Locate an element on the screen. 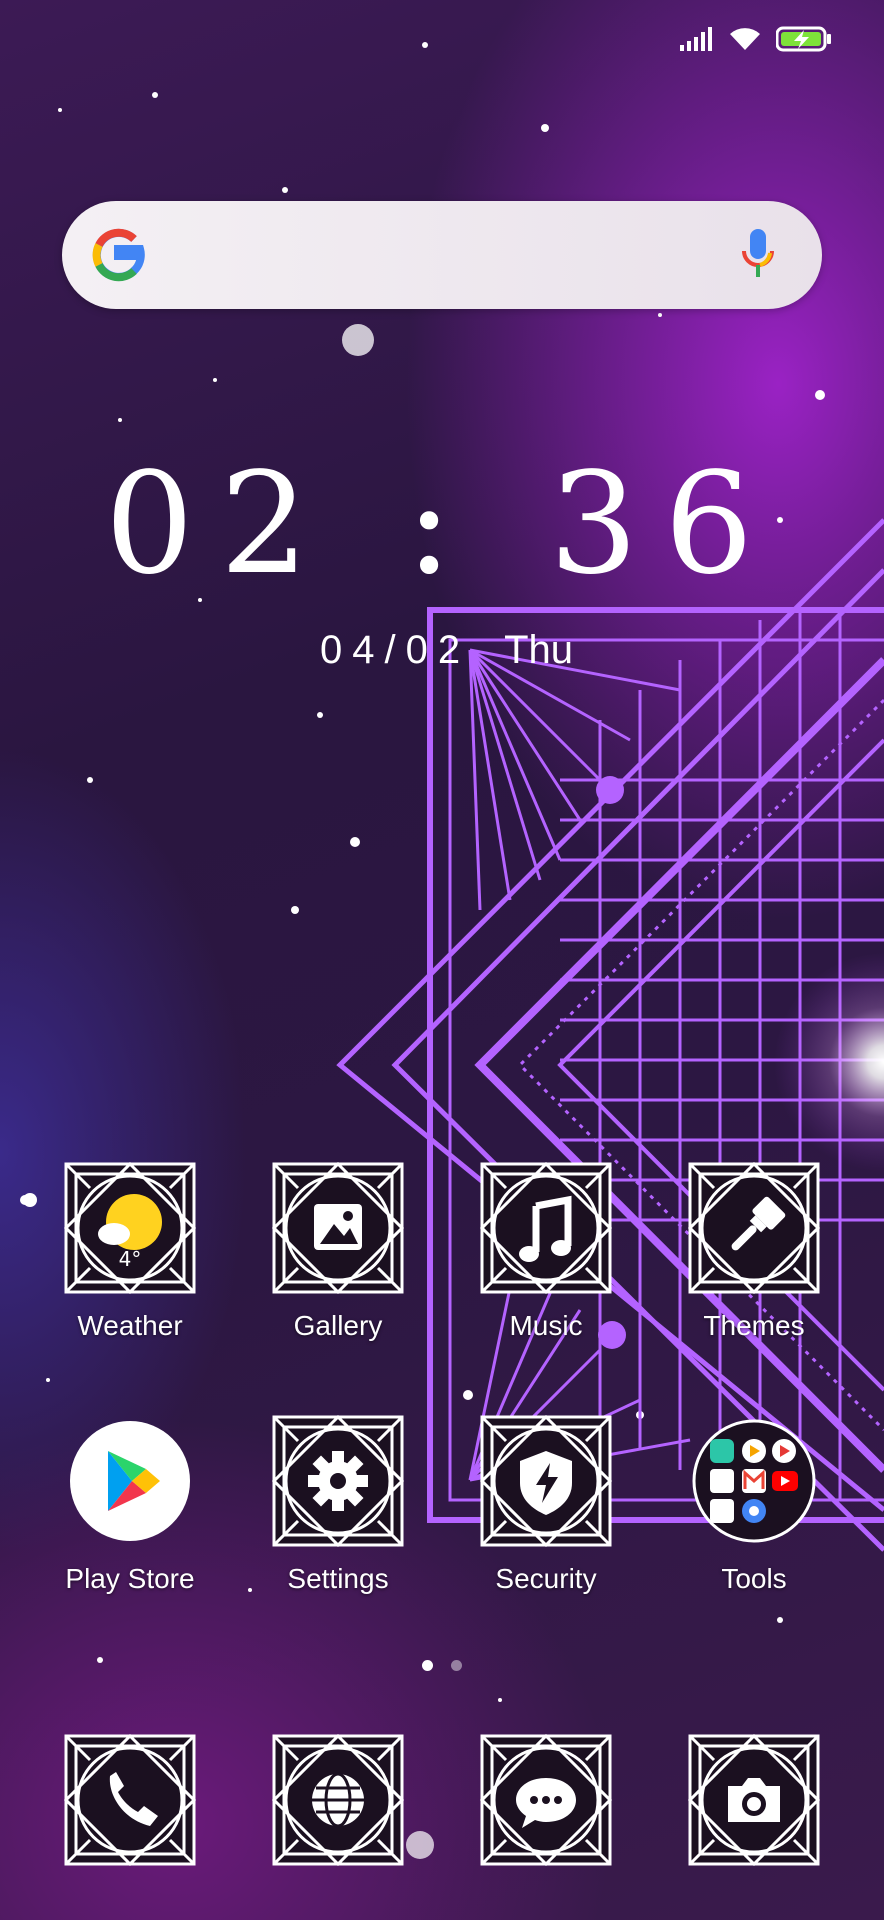 This screenshot has height=1920, width=884. app-label-gallery: Gallery is located at coordinates (338, 1325).